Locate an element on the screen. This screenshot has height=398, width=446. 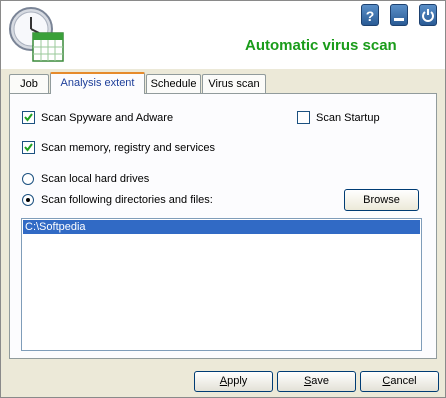
scan-memory-checkbox is located at coordinates (28, 147).